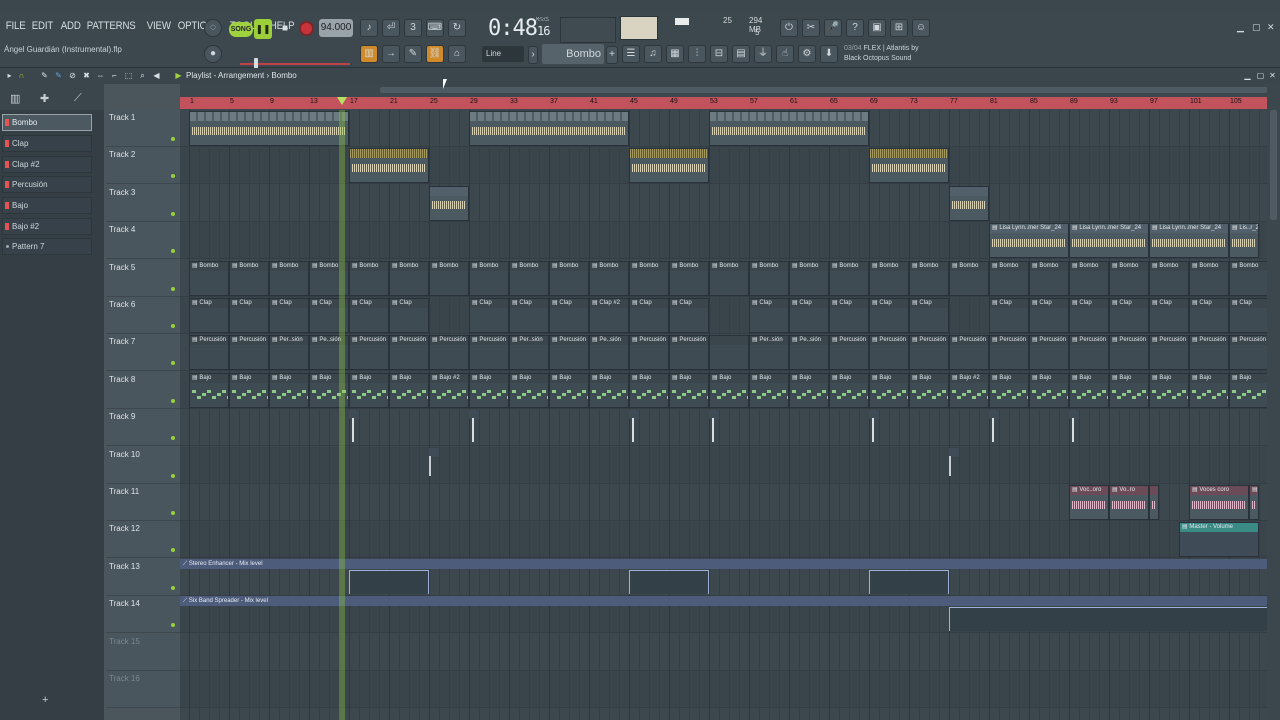  What do you see at coordinates (609, 353) in the screenshot?
I see `clip: ▤ Pe..sión` at bounding box center [609, 353].